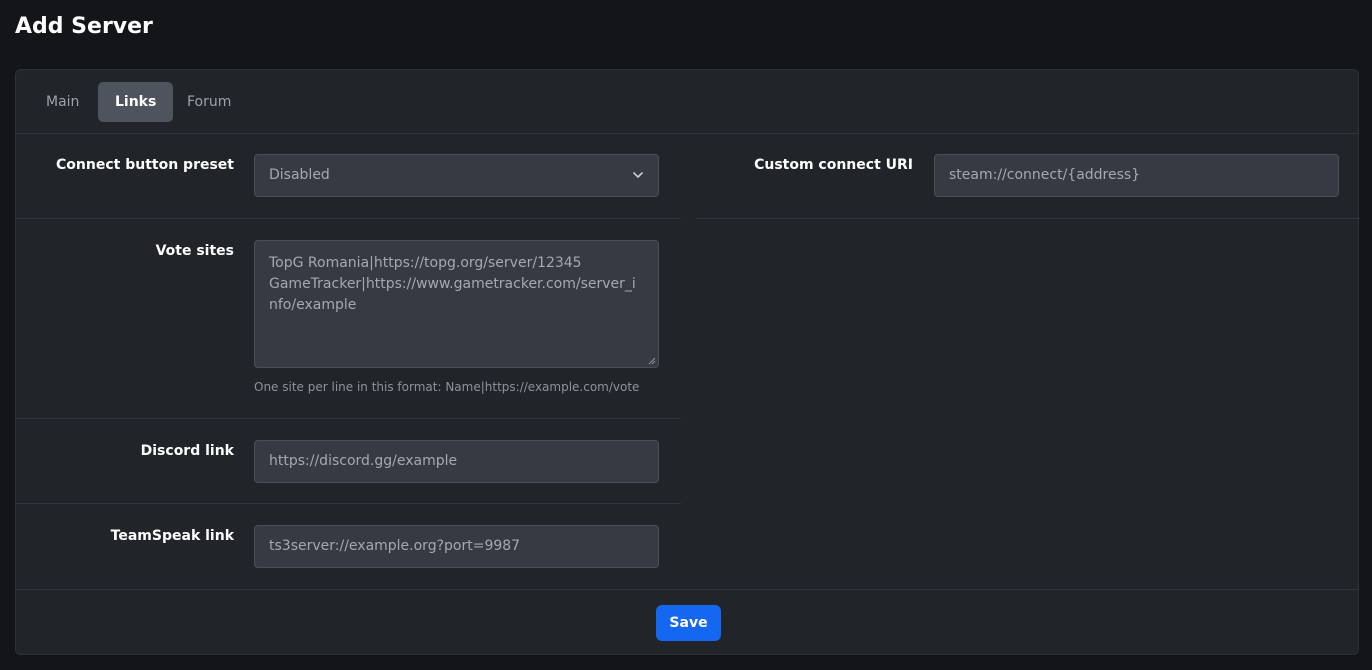 The width and height of the screenshot is (1372, 670). I want to click on tab-links: Links, so click(136, 102).